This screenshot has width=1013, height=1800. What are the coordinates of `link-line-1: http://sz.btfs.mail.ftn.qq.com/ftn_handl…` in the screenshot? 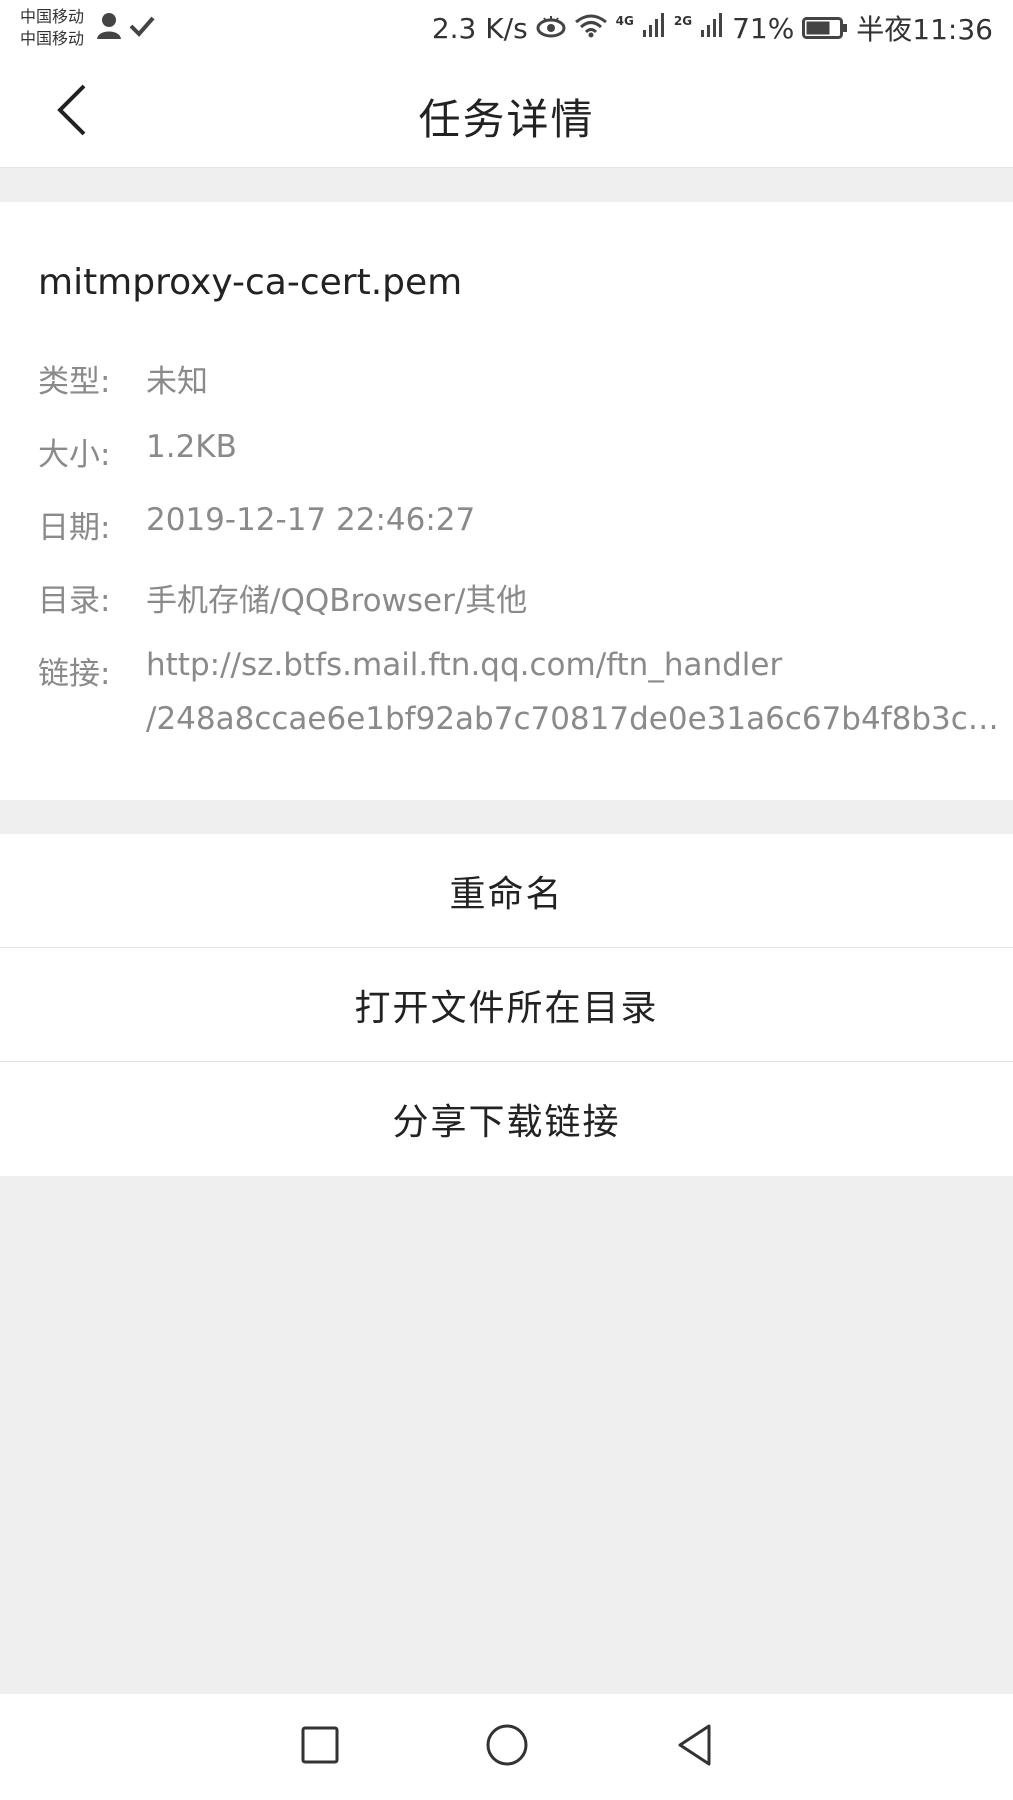 It's located at (464, 665).